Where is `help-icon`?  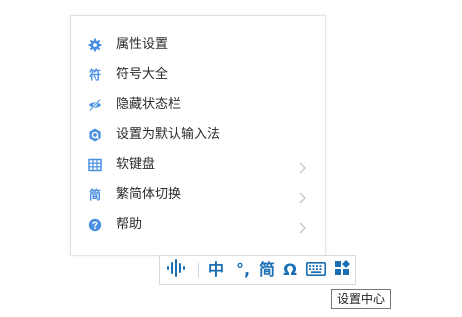 help-icon is located at coordinates (95, 225).